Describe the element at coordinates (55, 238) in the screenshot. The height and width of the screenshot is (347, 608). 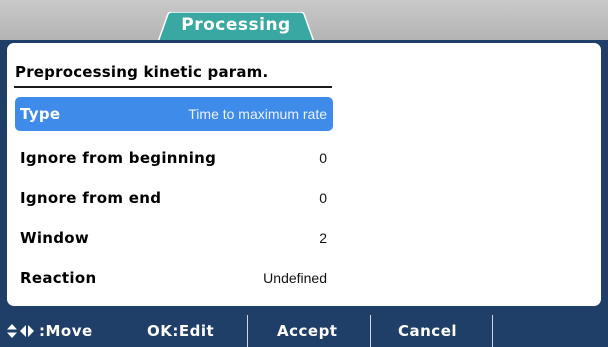
I see `param-label: Window` at that location.